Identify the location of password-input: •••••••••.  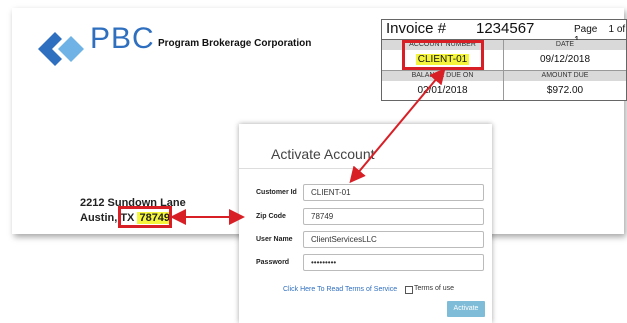
(393, 262).